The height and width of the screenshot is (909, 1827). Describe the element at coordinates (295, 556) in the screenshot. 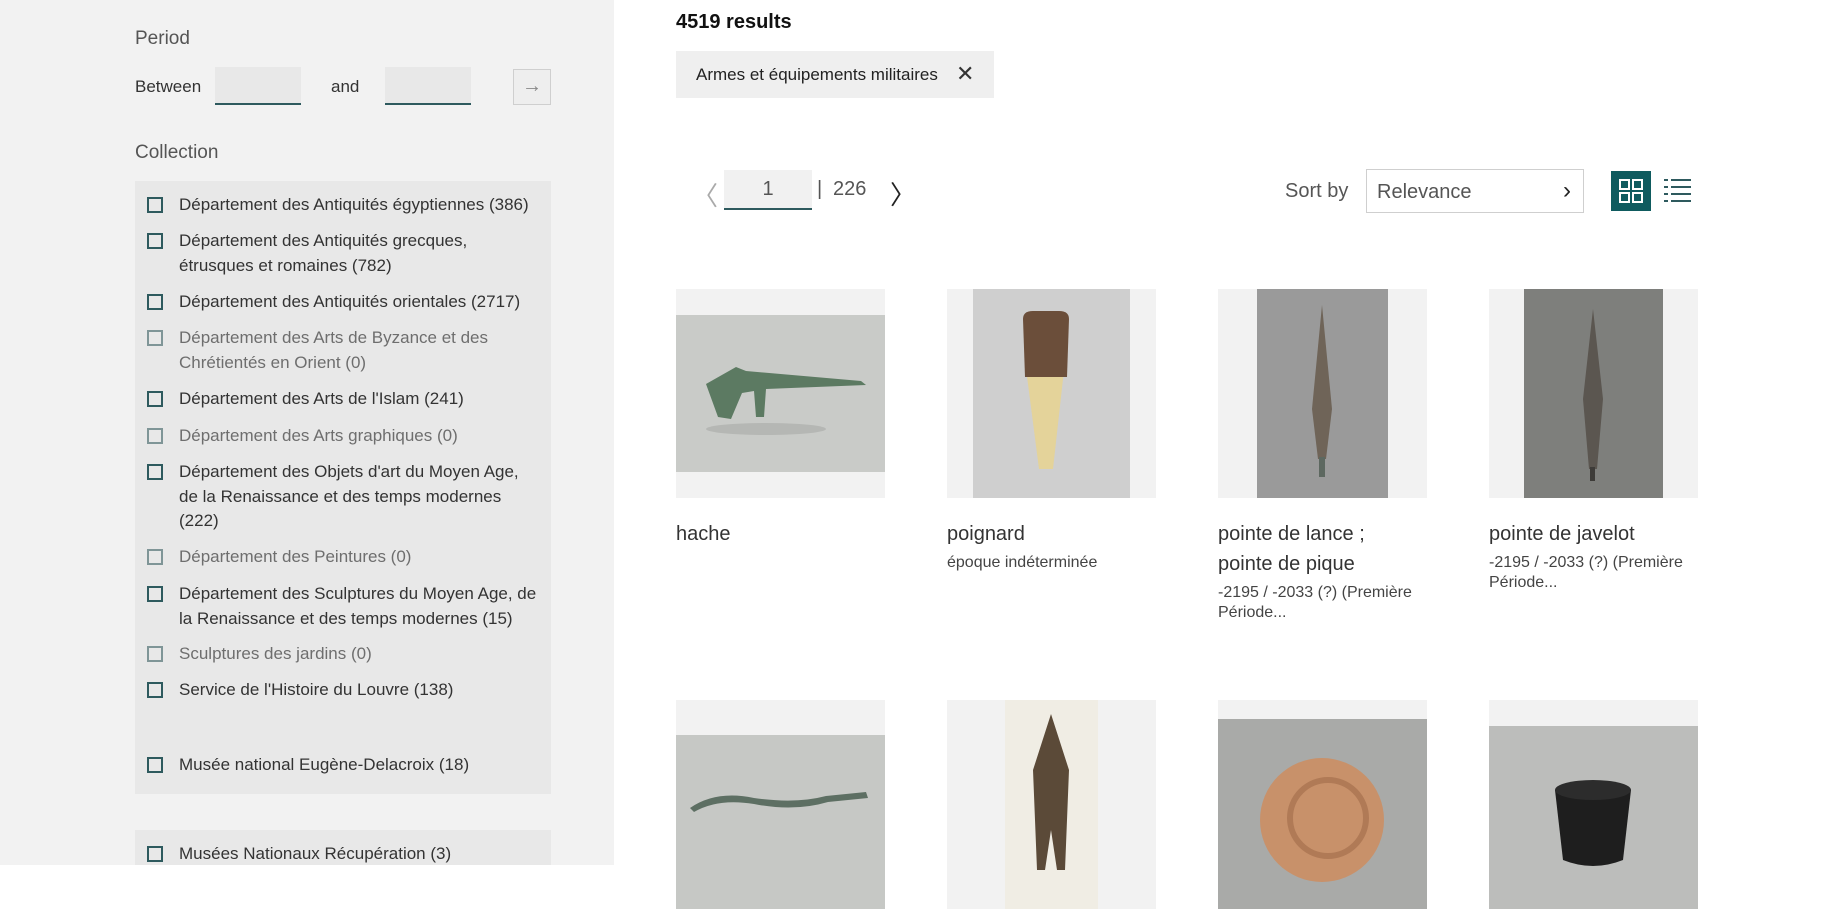

I see `collection-option-label: Département des Peintures (0)` at that location.